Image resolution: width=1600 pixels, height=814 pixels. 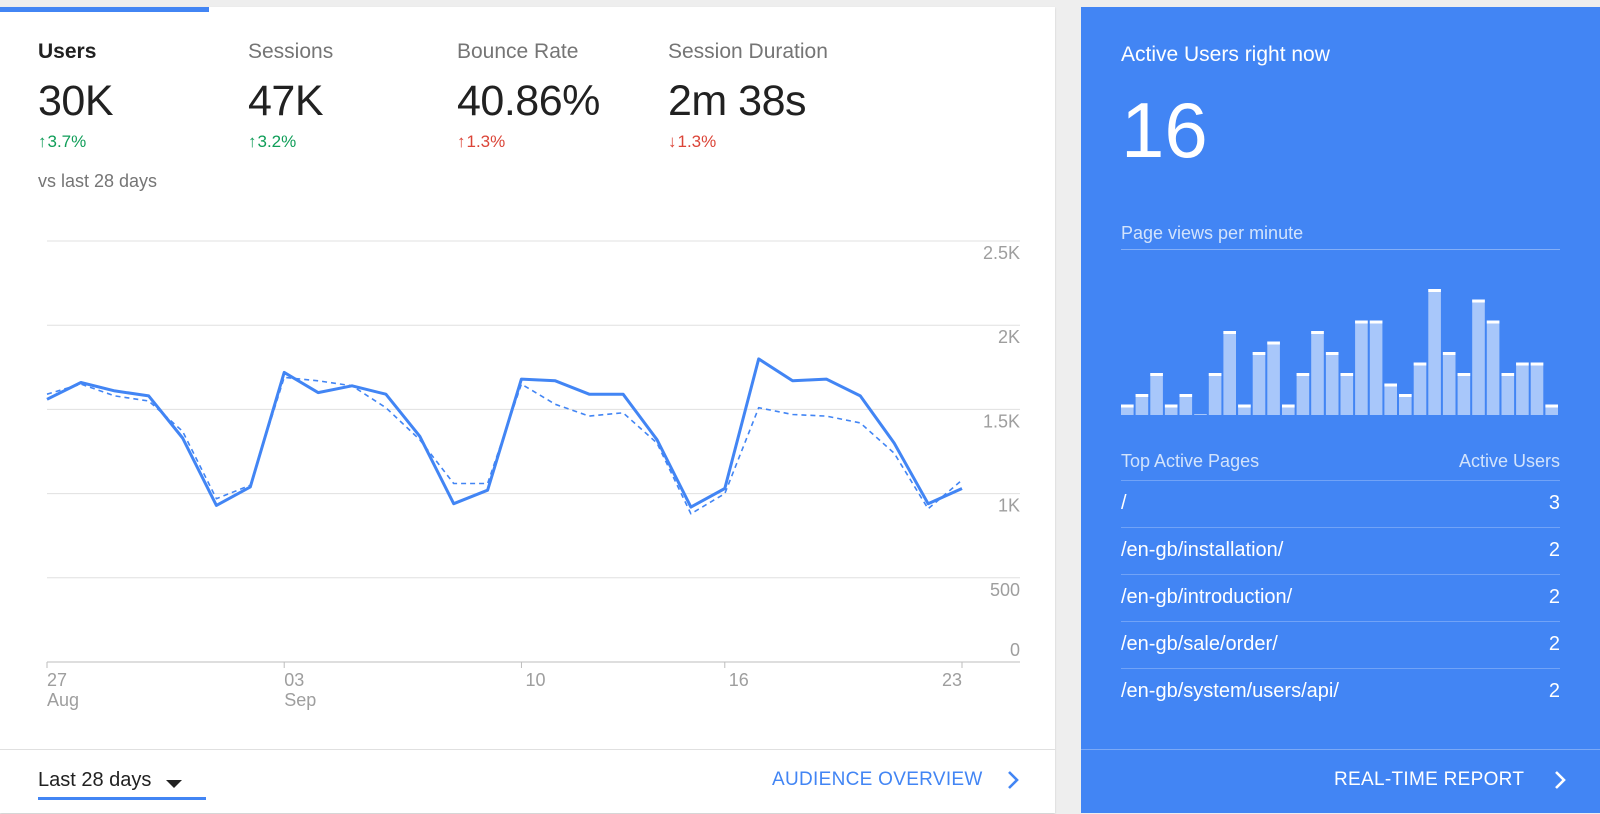 What do you see at coordinates (1429, 780) in the screenshot?
I see `realtime-report-link: REAL-TIME REPORT` at bounding box center [1429, 780].